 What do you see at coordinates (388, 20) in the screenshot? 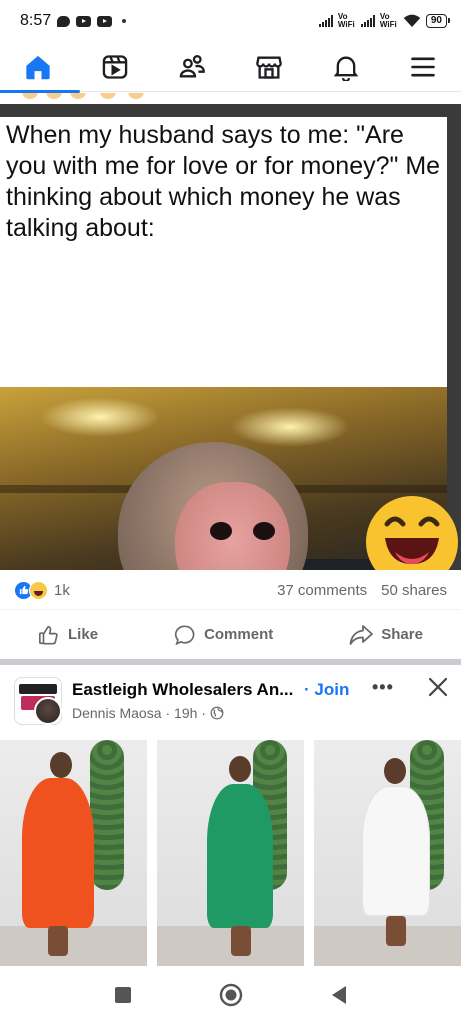
I see `vowifi-label-2: Vo WiFi` at bounding box center [388, 20].